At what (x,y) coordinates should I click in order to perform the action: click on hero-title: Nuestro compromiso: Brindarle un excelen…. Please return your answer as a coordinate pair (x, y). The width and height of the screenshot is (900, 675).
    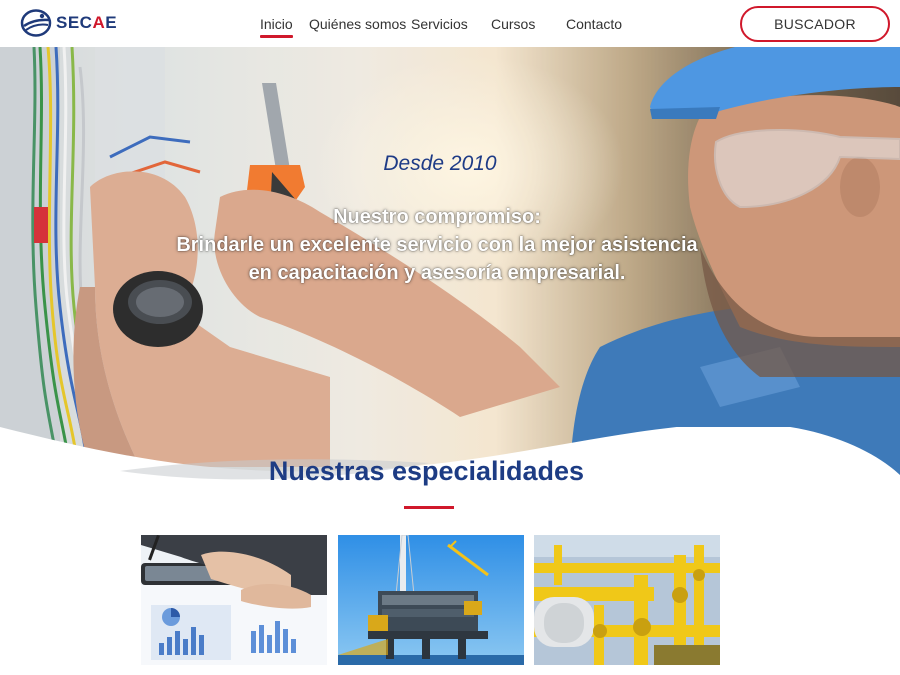
    Looking at the image, I should click on (437, 245).